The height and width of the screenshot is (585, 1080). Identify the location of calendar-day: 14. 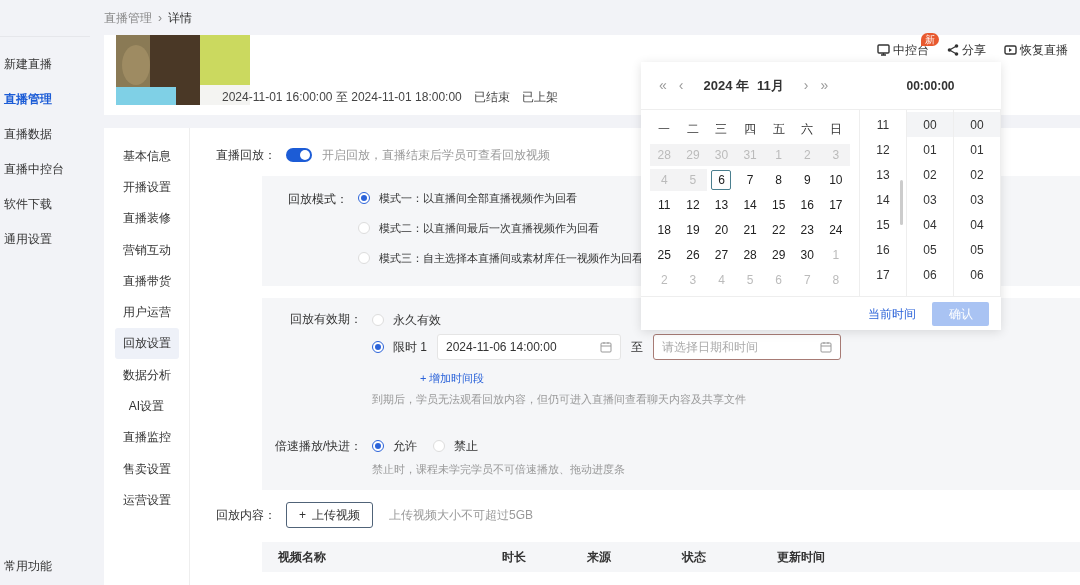
(750, 205).